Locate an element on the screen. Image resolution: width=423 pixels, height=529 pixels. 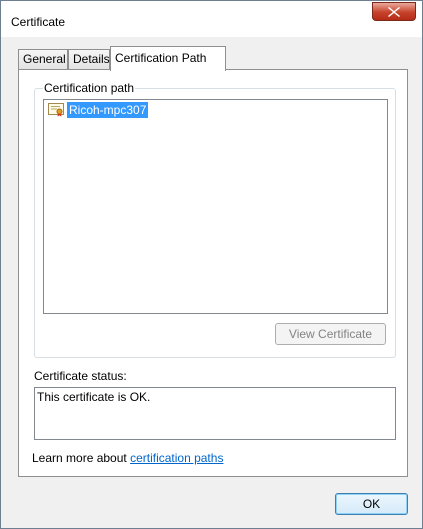
certification-paths-link: certification paths is located at coordinates (176, 458).